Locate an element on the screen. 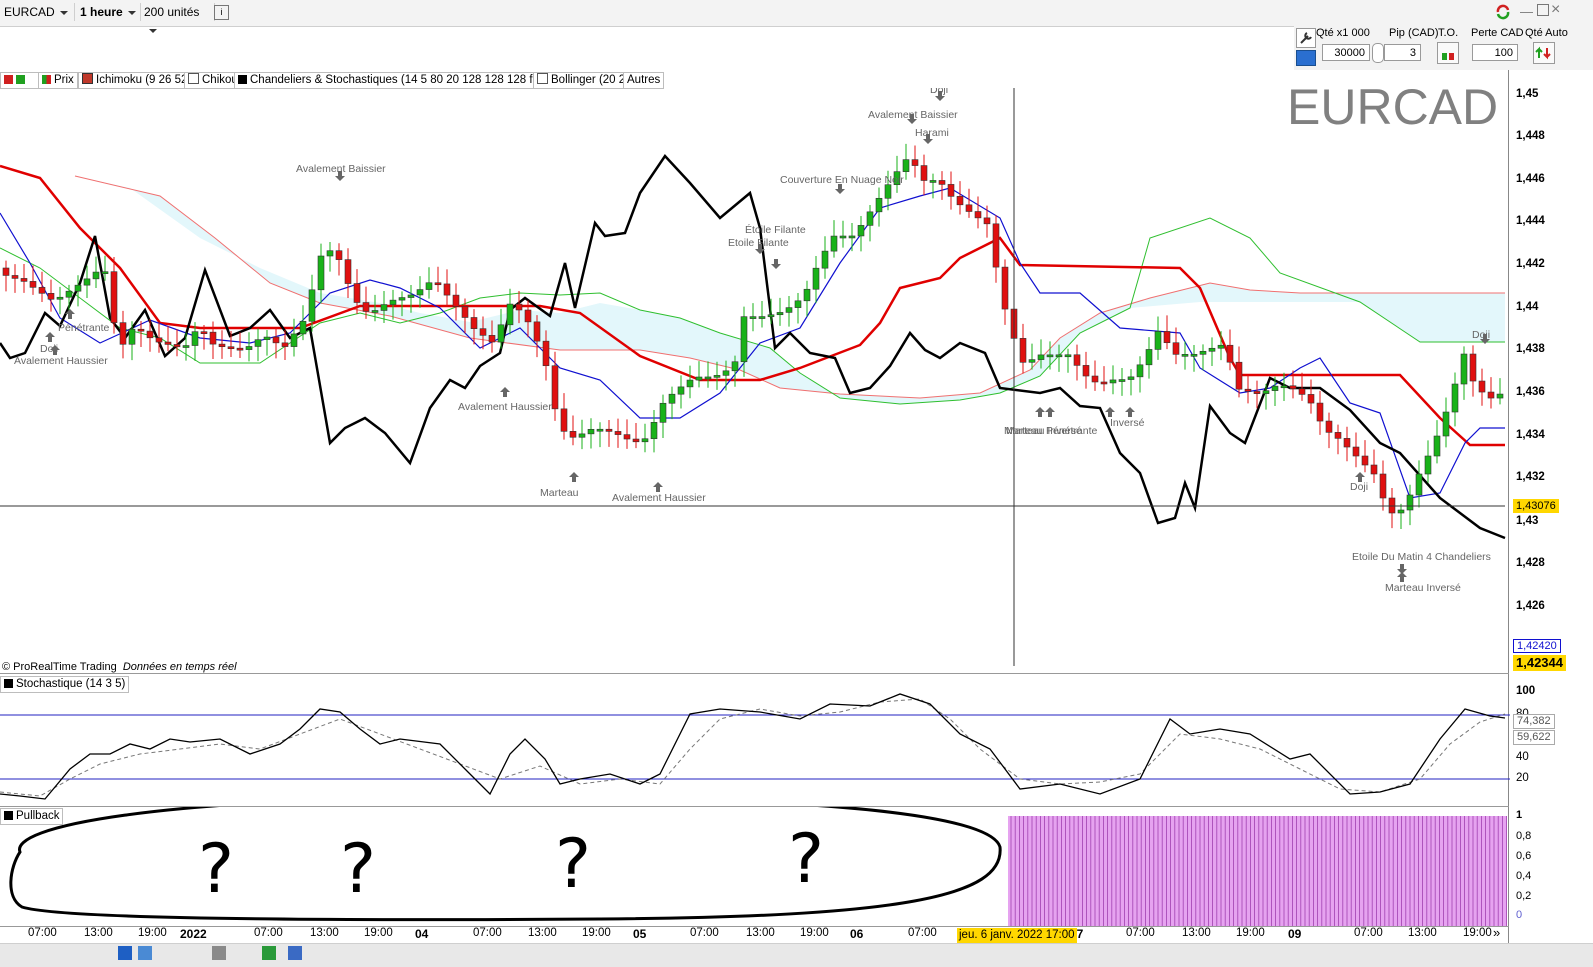 The width and height of the screenshot is (1593, 967). pullback-chart: ???? is located at coordinates (756, 867).